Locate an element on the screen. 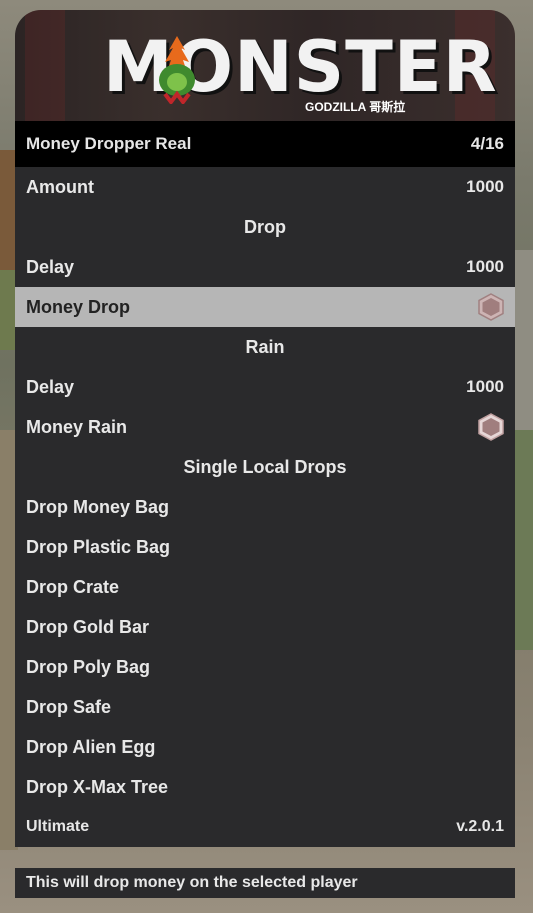  banner-texture is located at coordinates (45, 65).